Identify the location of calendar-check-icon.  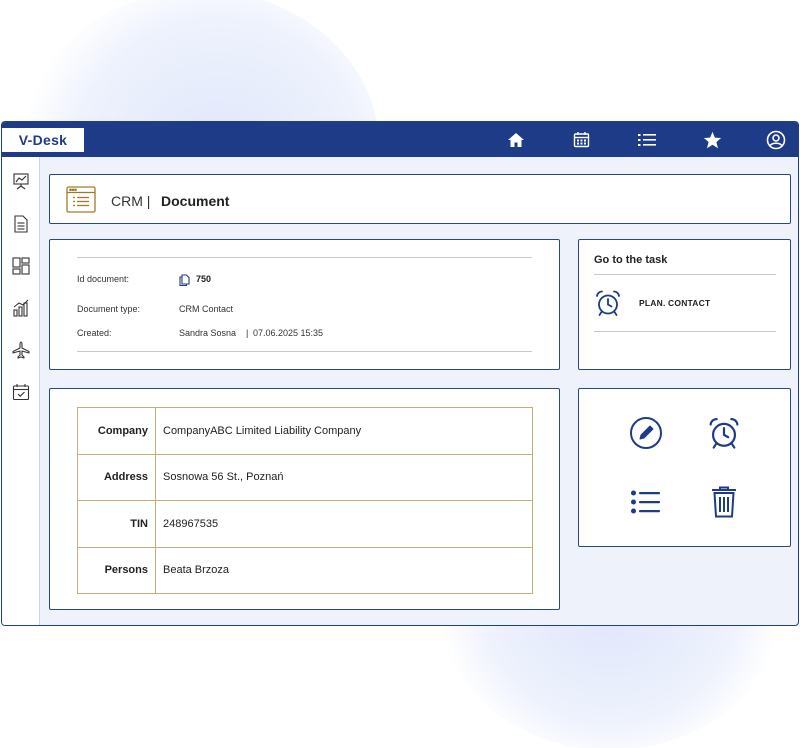
(21, 392).